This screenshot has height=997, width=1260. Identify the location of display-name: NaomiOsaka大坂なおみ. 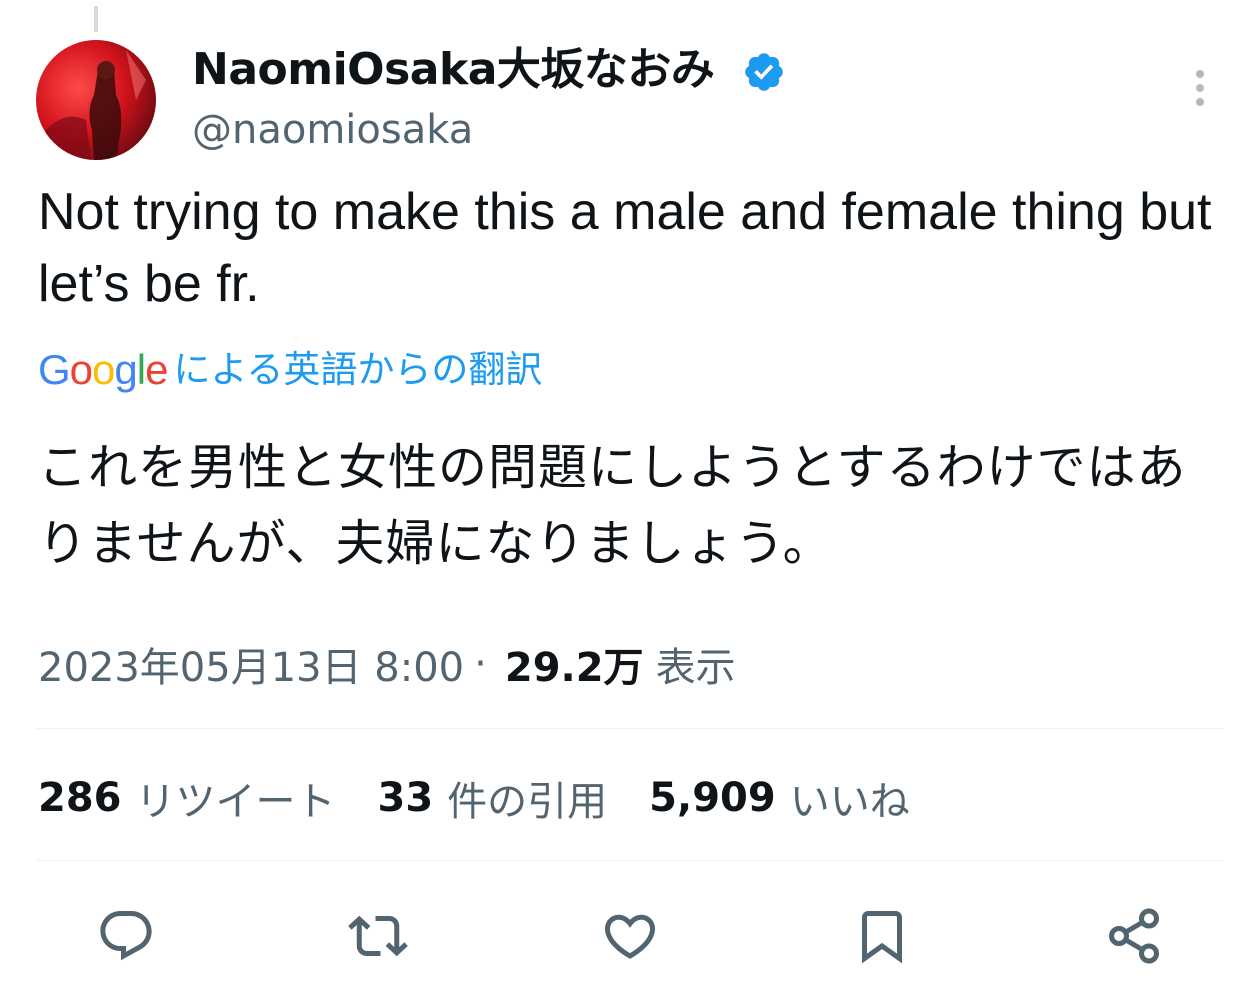
(453, 70).